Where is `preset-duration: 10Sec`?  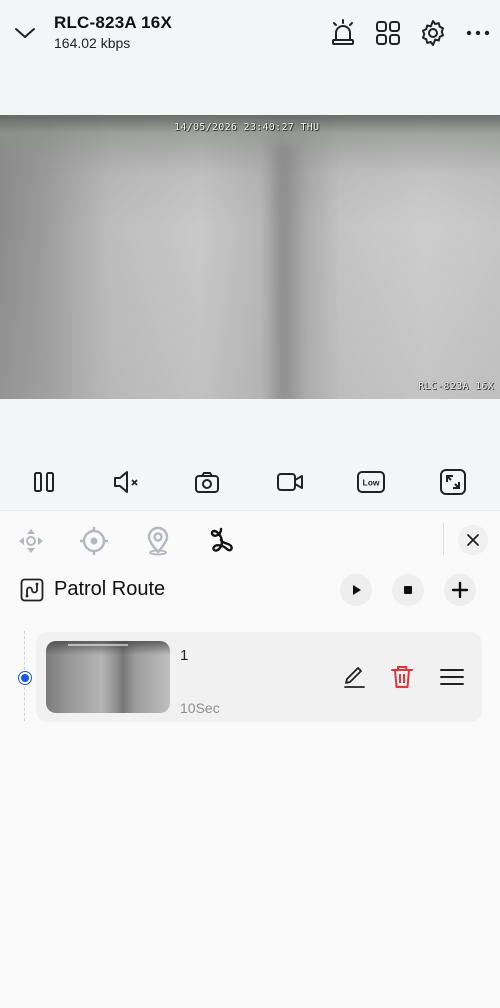
preset-duration: 10Sec is located at coordinates (200, 708).